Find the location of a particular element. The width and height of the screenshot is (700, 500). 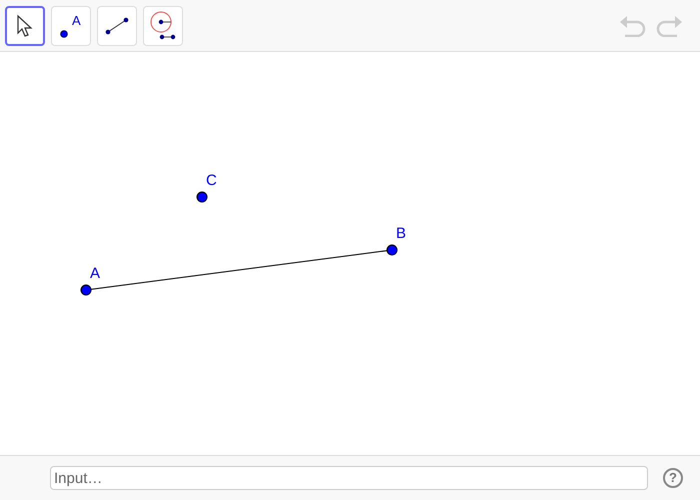

point-label: A is located at coordinates (95, 273).